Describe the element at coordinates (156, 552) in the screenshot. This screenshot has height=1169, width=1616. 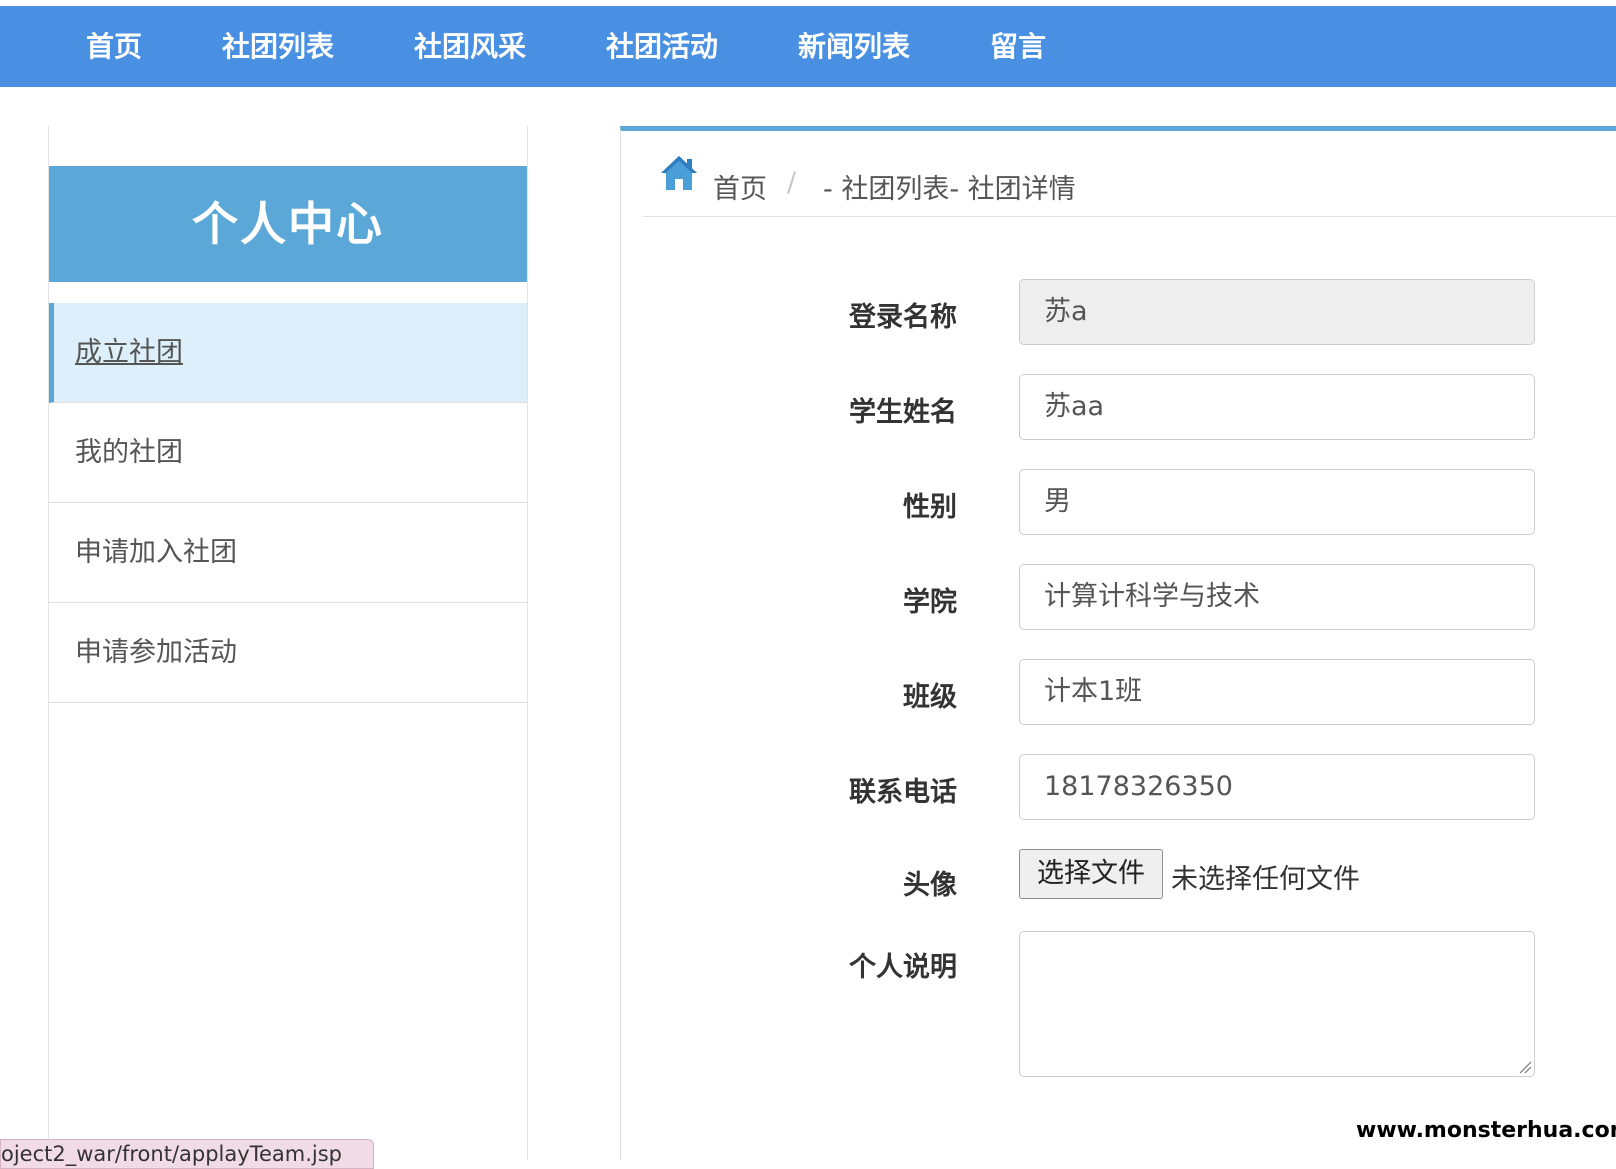
I see `sidebar-item-label: 申请加入社团` at that location.